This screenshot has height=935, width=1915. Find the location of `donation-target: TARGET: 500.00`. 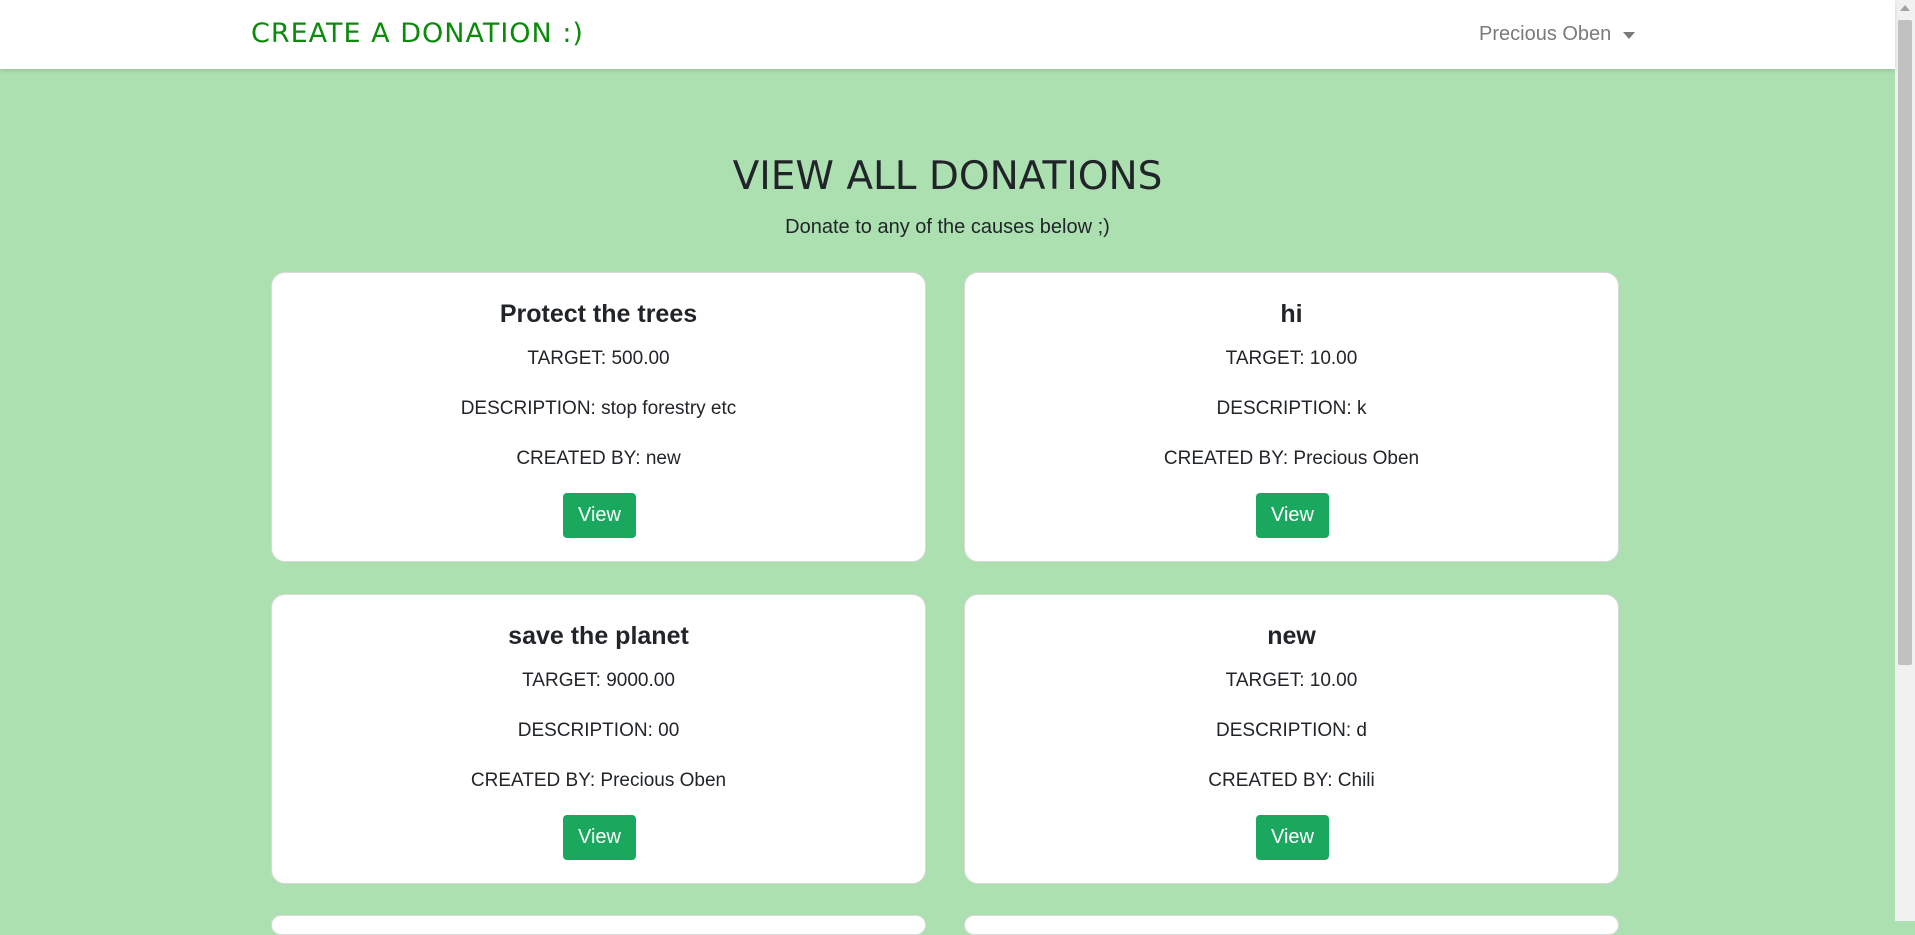

donation-target: TARGET: 500.00 is located at coordinates (598, 358).